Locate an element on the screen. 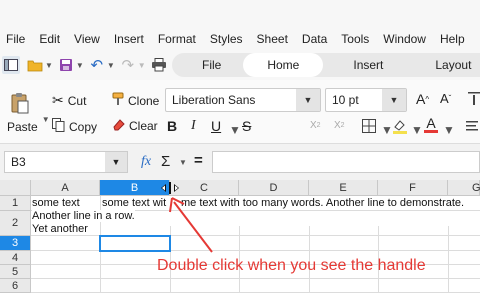 The height and width of the screenshot is (293, 480). copy-icon is located at coordinates (58, 126).